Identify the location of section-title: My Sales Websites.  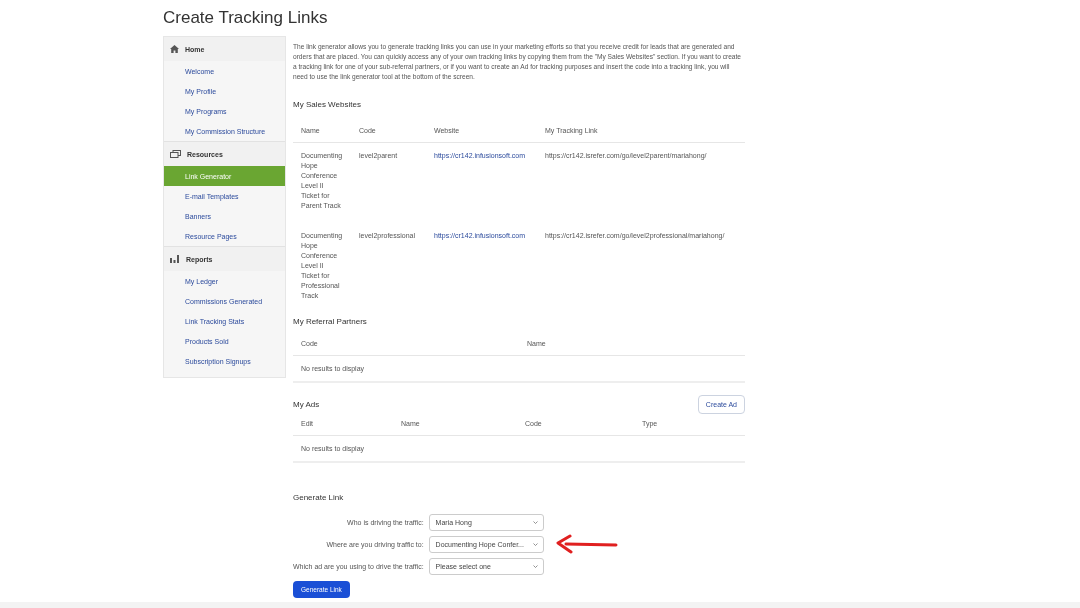
(327, 104).